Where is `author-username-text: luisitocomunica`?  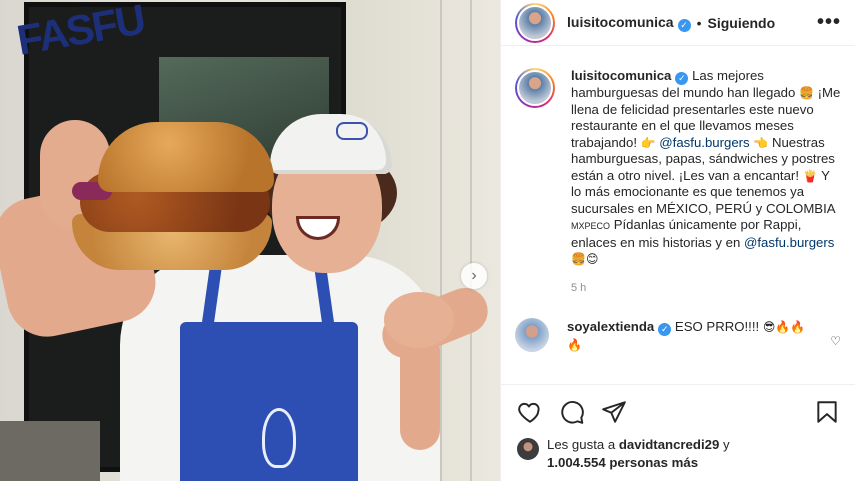 author-username-text: luisitocomunica is located at coordinates (620, 22).